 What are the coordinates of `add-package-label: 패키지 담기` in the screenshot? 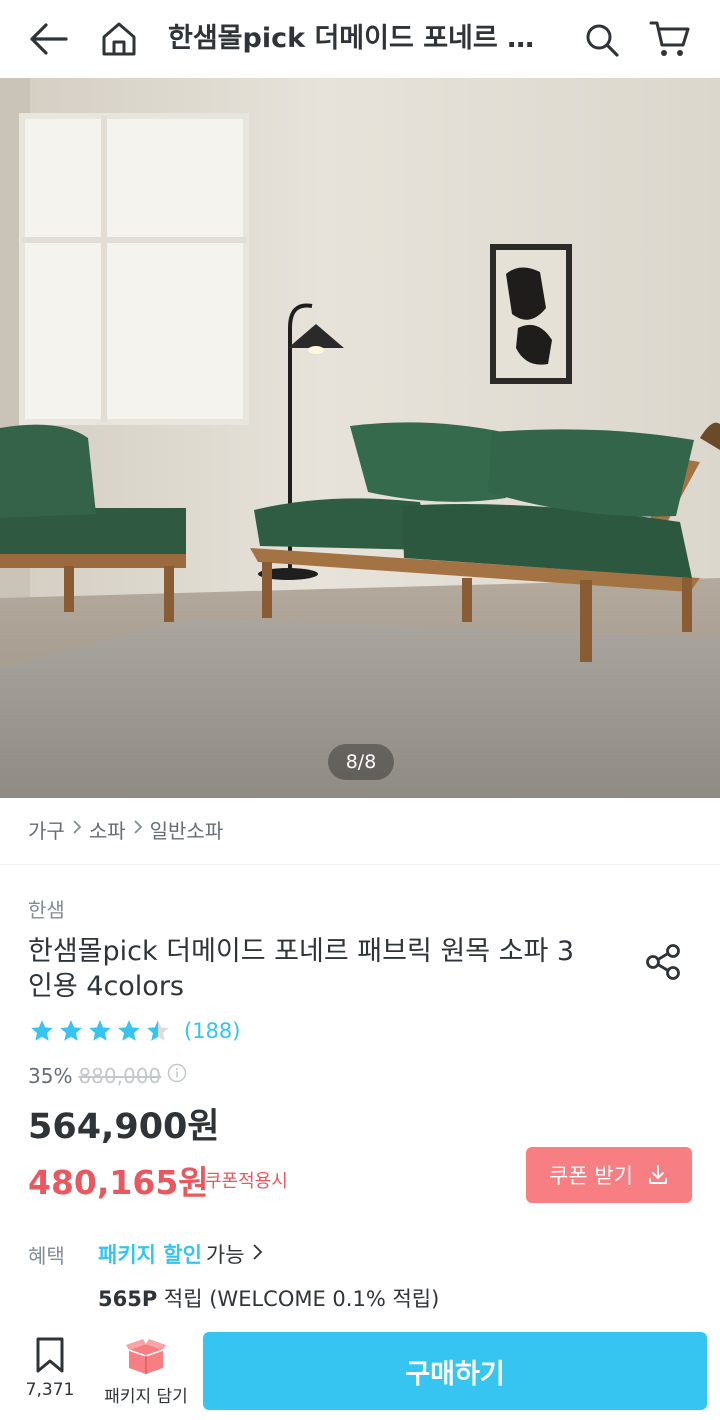 It's located at (146, 1397).